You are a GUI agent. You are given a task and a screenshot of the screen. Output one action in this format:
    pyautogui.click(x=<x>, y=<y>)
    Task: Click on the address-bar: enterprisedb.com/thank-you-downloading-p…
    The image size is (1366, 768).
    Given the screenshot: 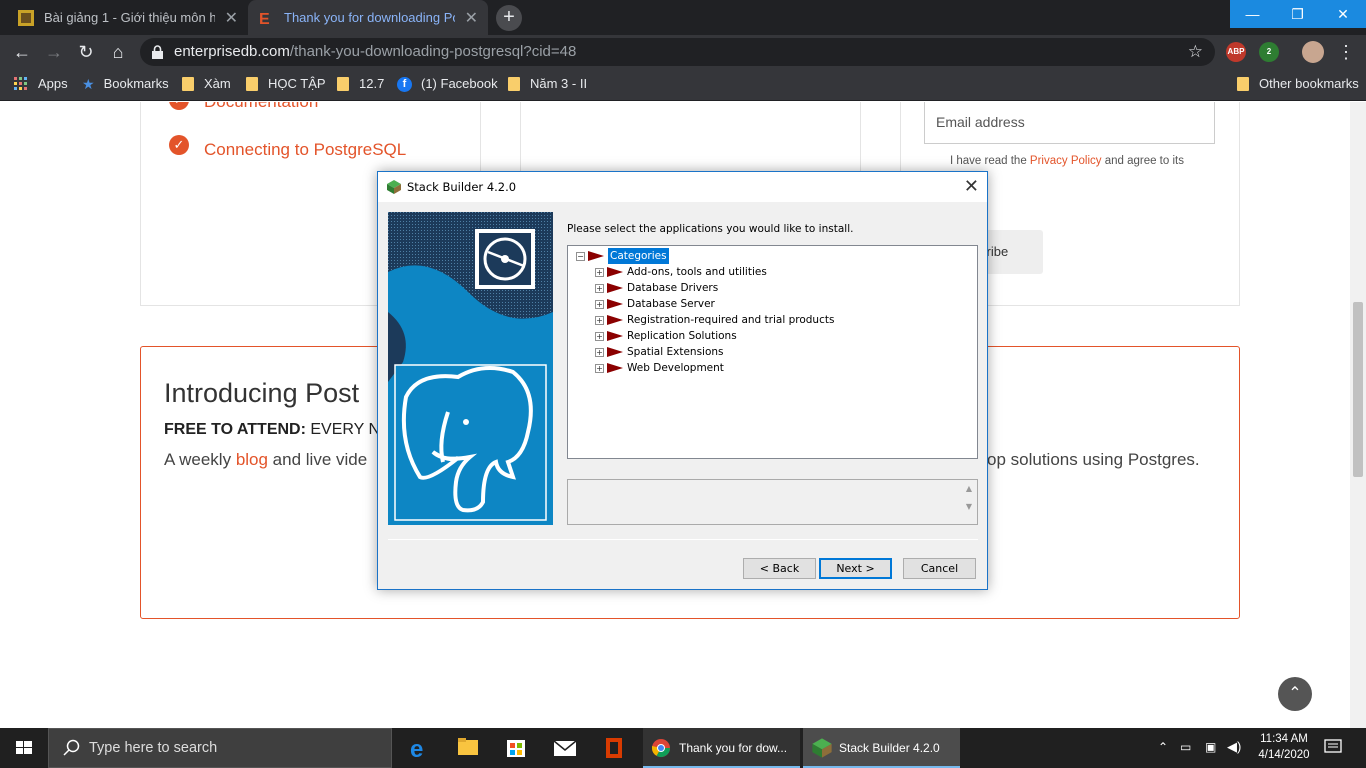 What is the action you would take?
    pyautogui.click(x=677, y=52)
    